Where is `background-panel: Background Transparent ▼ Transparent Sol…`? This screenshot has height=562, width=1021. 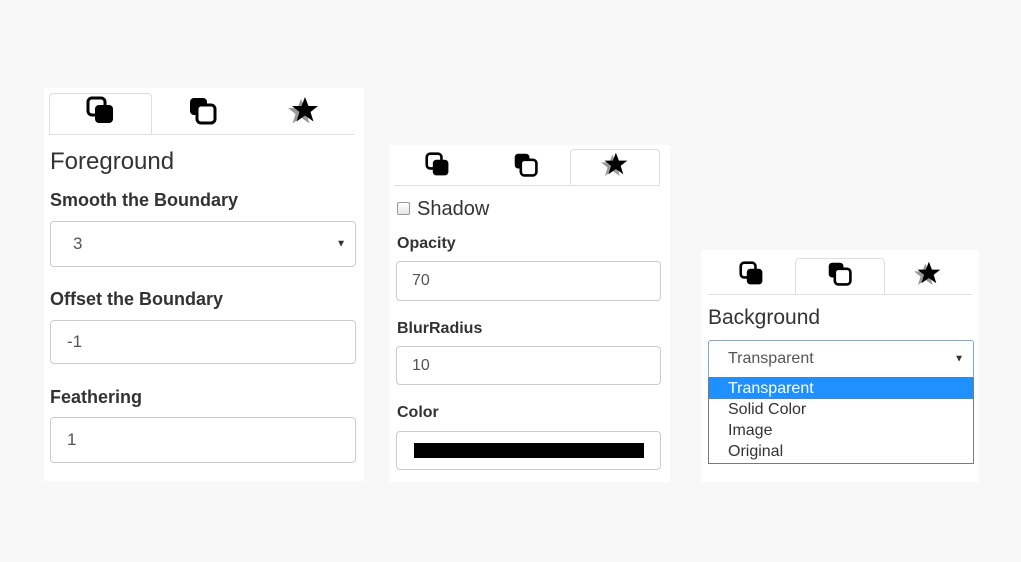 background-panel: Background Transparent ▼ Transparent Sol… is located at coordinates (840, 366).